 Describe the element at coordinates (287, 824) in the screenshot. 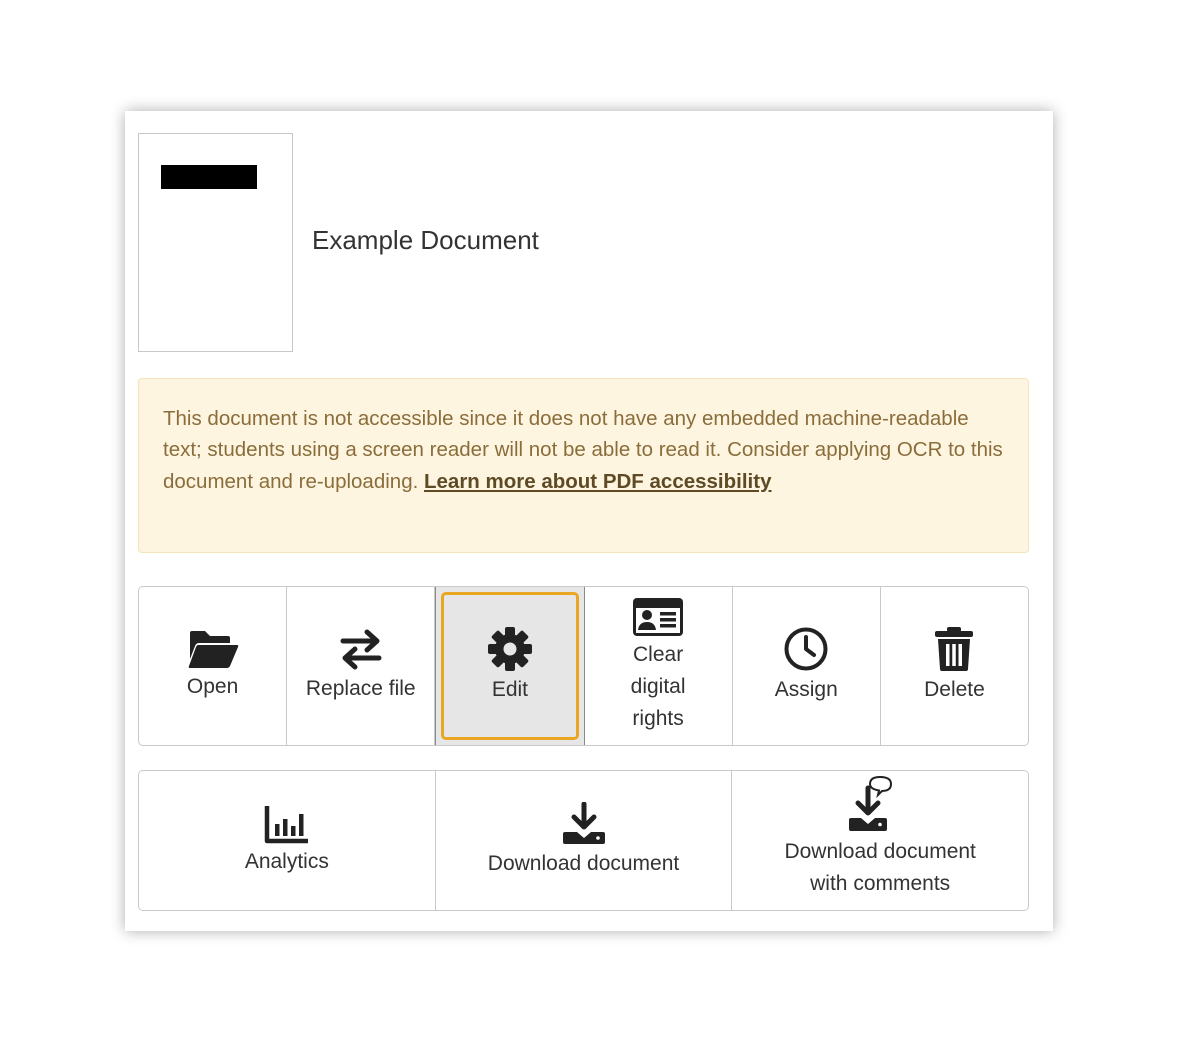

I see `bar-chart-icon` at that location.